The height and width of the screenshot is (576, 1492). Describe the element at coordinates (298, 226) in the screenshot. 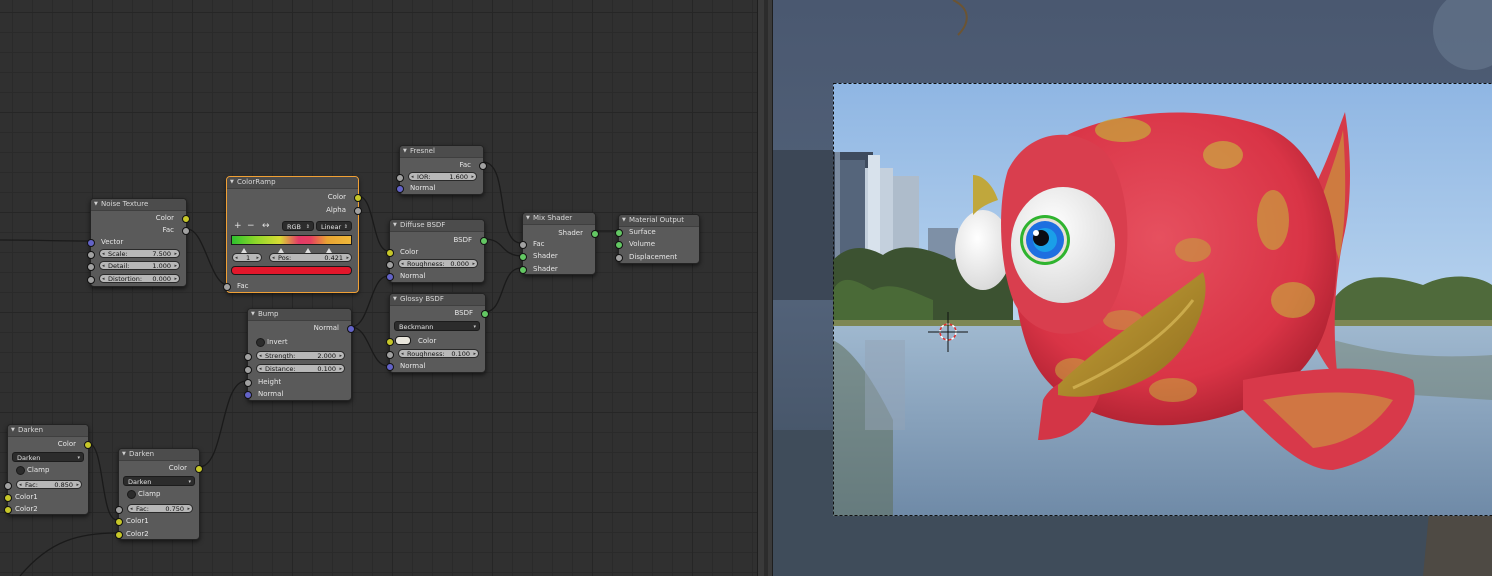

I see `color-mode-dropdown: RGB ⇕` at that location.